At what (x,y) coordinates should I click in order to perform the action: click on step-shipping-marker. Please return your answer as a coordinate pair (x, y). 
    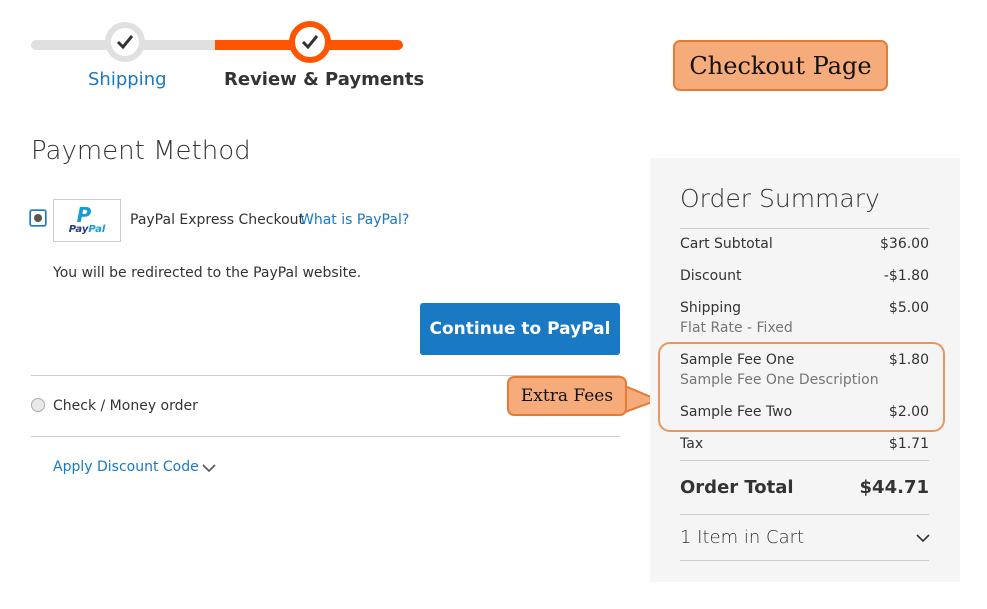
    Looking at the image, I should click on (125, 42).